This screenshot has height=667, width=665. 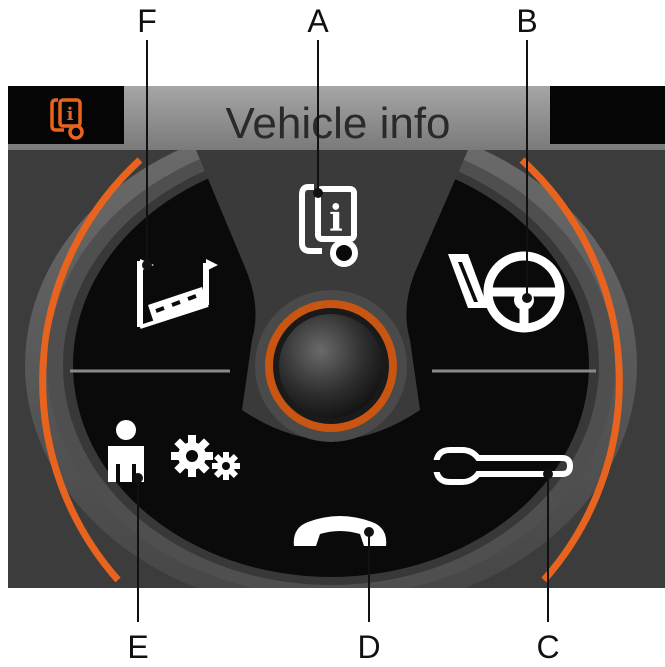 I want to click on callout-label-a: A, so click(x=318, y=21).